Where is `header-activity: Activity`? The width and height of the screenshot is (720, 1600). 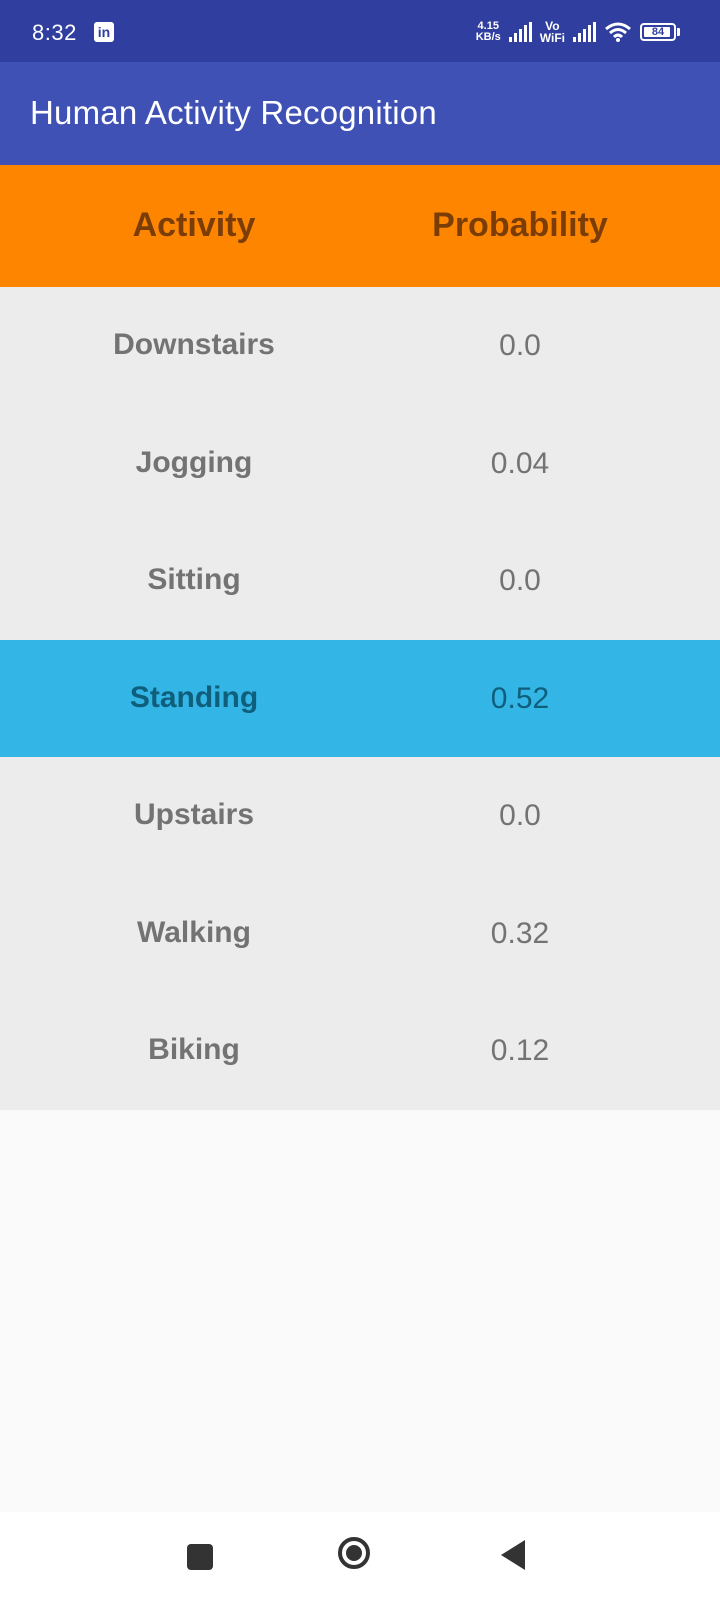 header-activity: Activity is located at coordinates (194, 225).